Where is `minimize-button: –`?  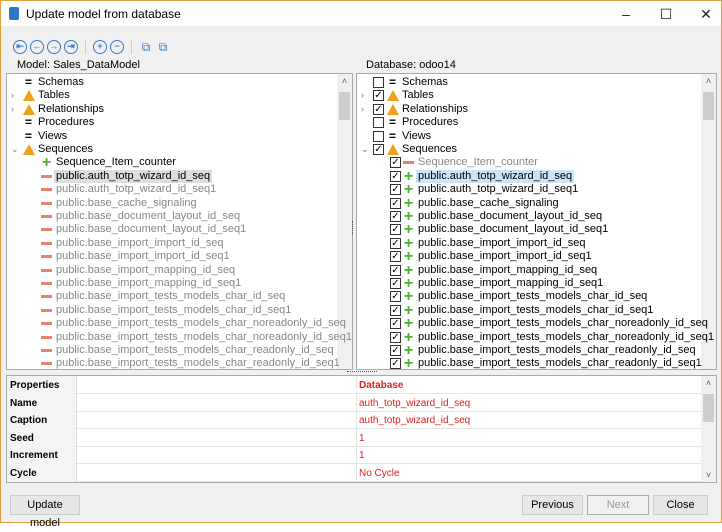
minimize-button: – is located at coordinates (626, 14).